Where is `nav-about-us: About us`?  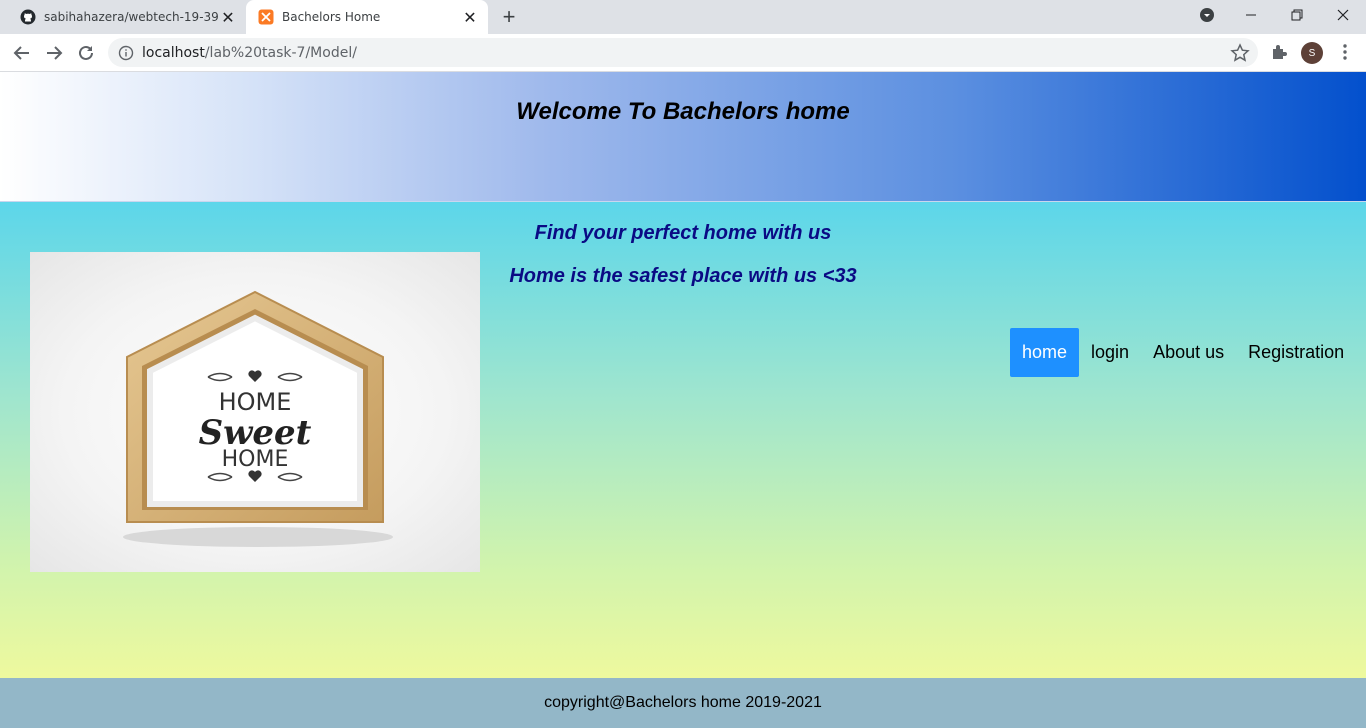 nav-about-us: About us is located at coordinates (1188, 352).